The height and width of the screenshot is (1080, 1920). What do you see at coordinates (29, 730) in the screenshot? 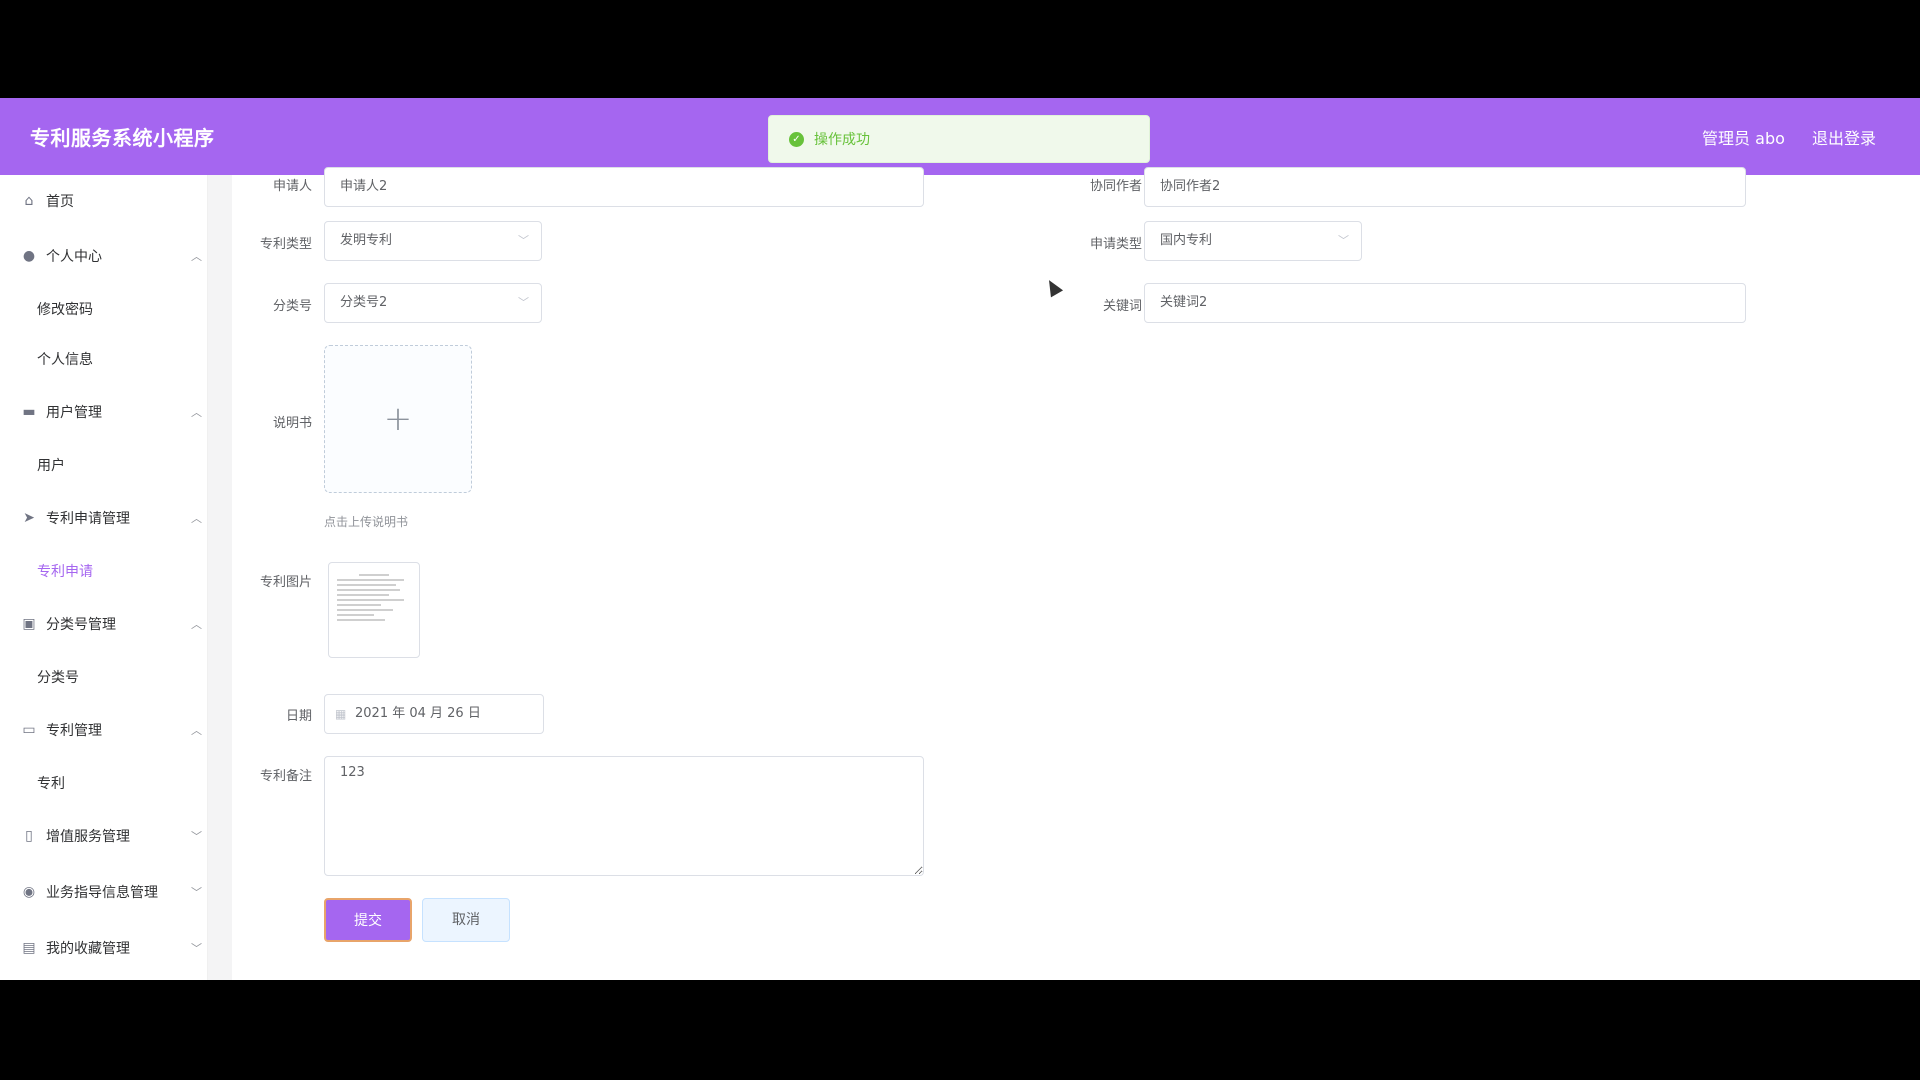
I see `card-icon: ▭` at bounding box center [29, 730].